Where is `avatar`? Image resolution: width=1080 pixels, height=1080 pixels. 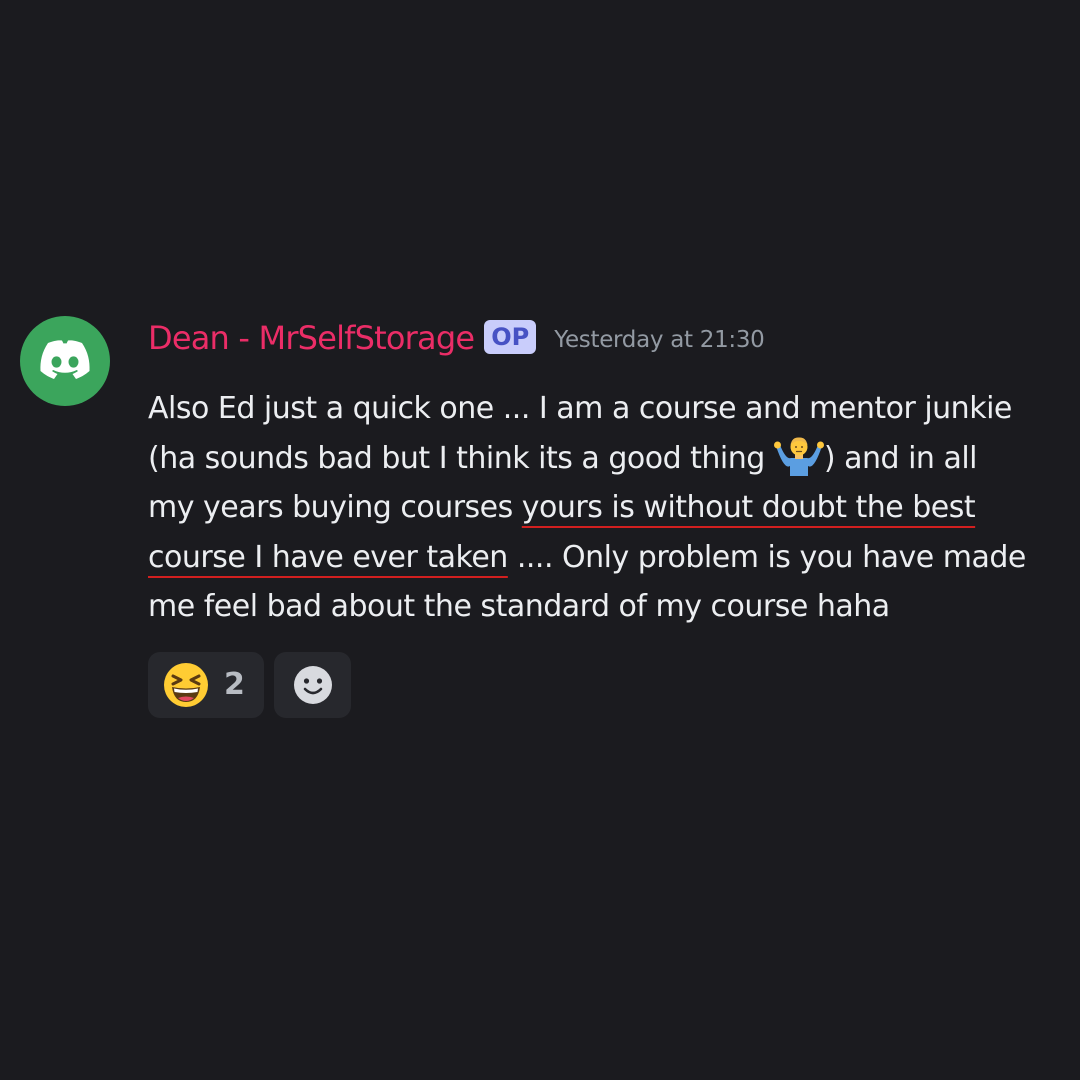 avatar is located at coordinates (65, 361).